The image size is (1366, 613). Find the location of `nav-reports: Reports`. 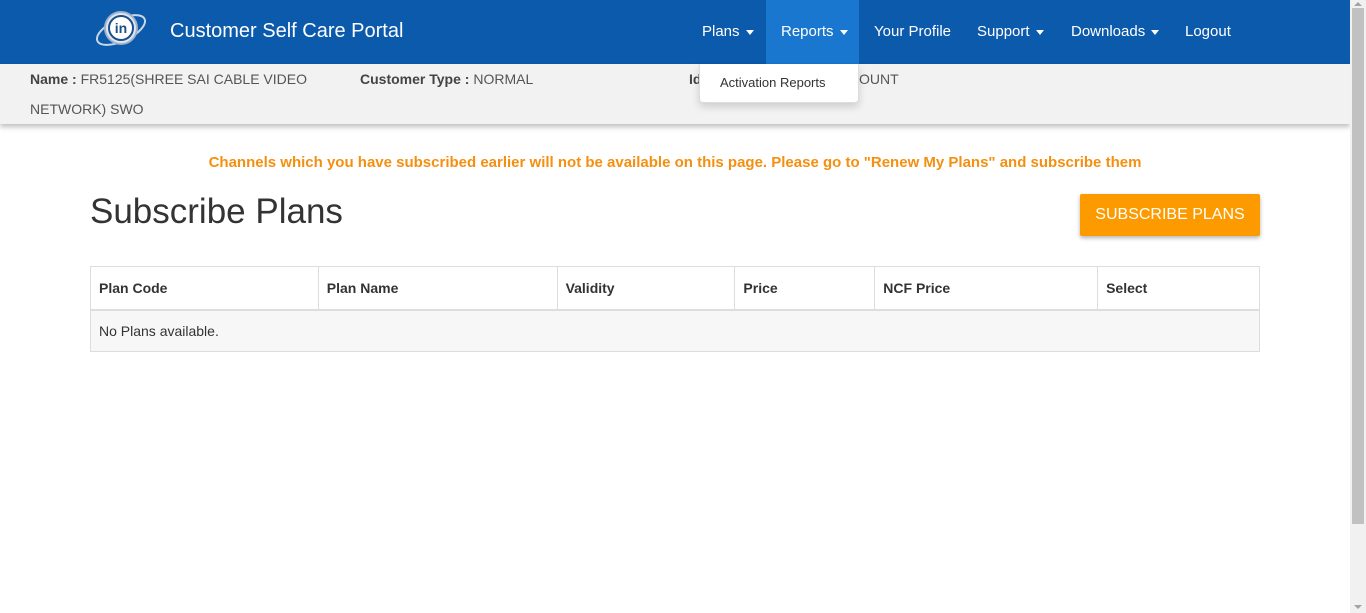

nav-reports: Reports is located at coordinates (812, 32).